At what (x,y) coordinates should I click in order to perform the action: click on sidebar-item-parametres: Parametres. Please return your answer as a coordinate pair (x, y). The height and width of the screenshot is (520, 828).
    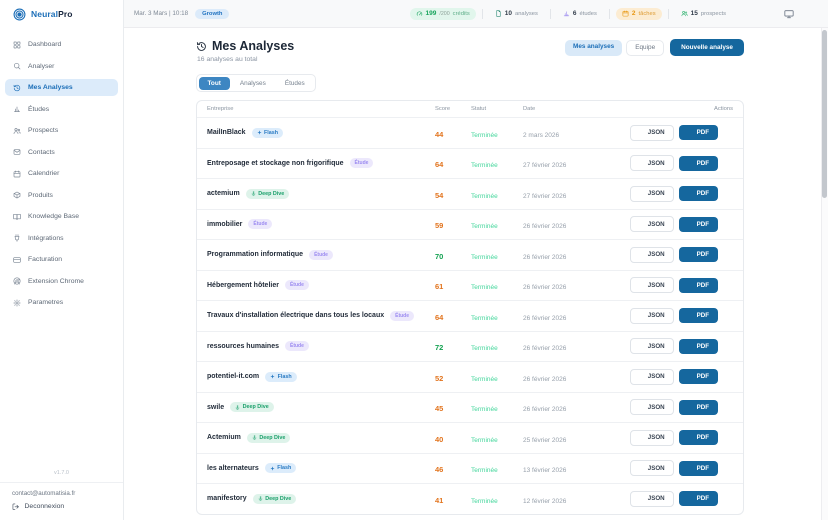
    Looking at the image, I should click on (61, 302).